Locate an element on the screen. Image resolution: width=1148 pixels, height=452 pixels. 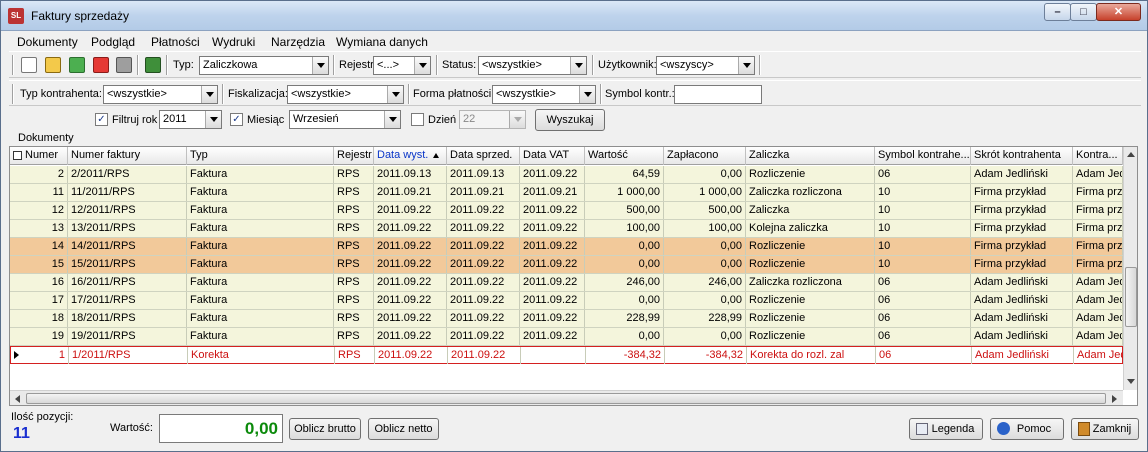
pomoc-button: Pomoc is located at coordinates (1027, 429).